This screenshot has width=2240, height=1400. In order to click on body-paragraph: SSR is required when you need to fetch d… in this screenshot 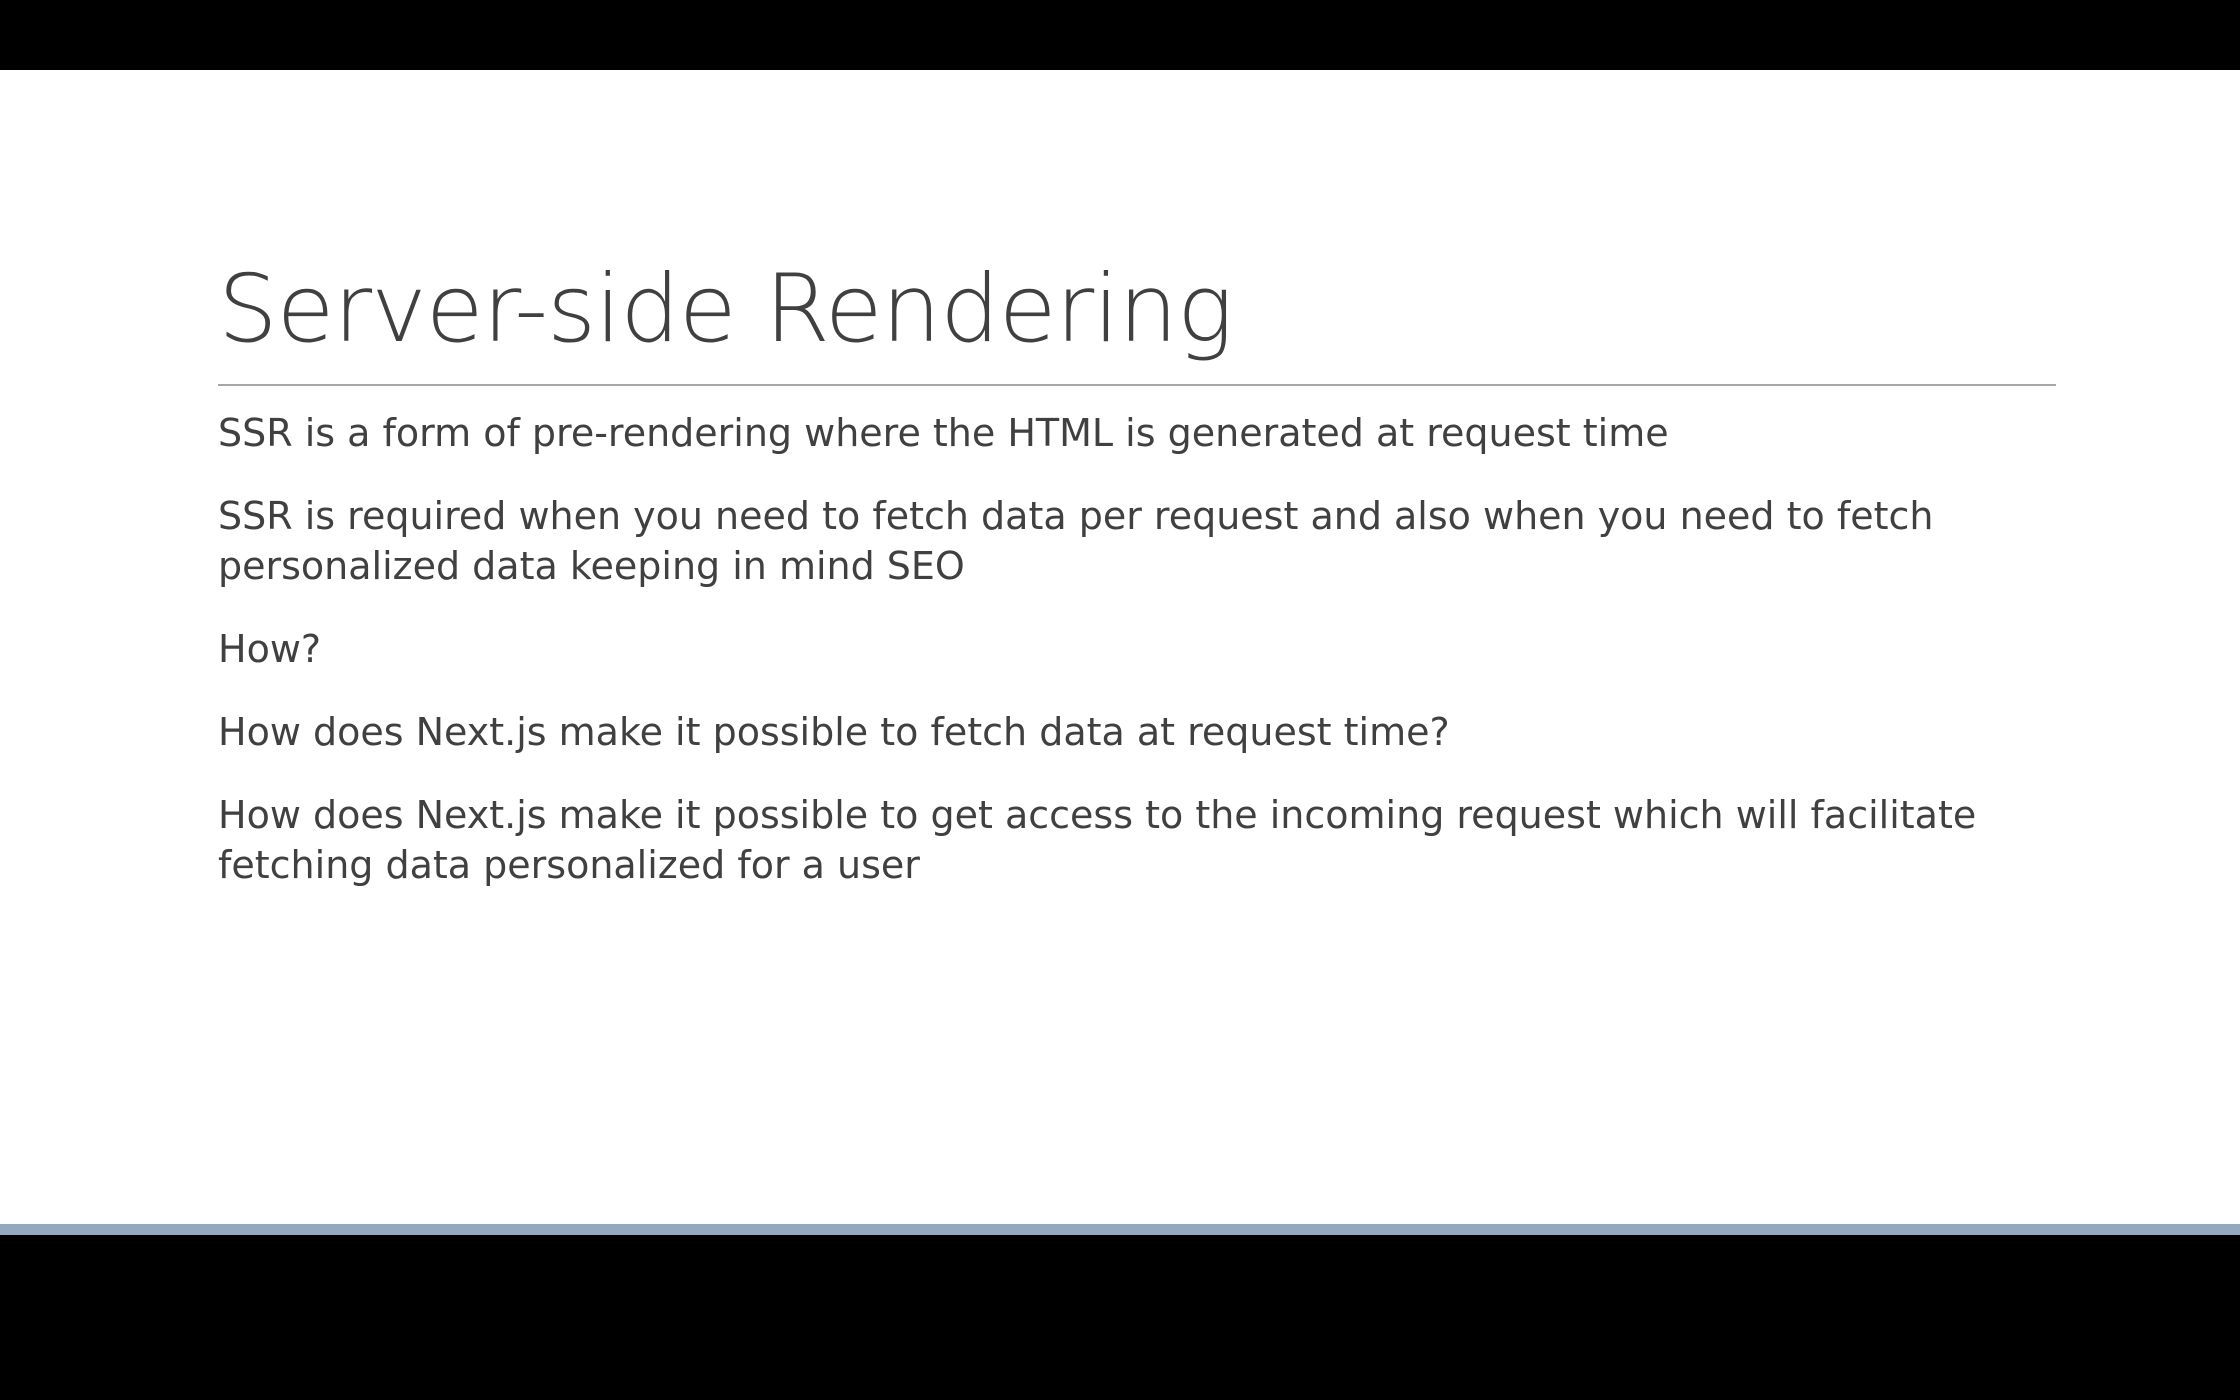, I will do `click(1076, 541)`.